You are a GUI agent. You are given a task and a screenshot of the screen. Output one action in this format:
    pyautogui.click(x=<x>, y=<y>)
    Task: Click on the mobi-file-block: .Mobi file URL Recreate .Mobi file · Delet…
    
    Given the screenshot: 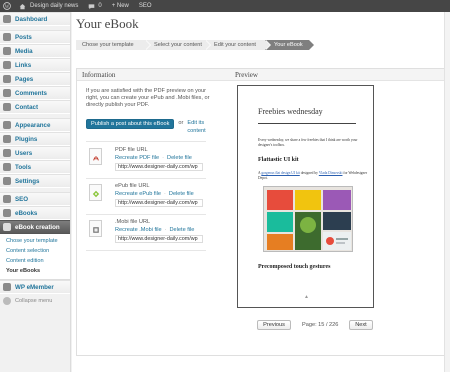 What is the action you would take?
    pyautogui.click(x=146, y=234)
    